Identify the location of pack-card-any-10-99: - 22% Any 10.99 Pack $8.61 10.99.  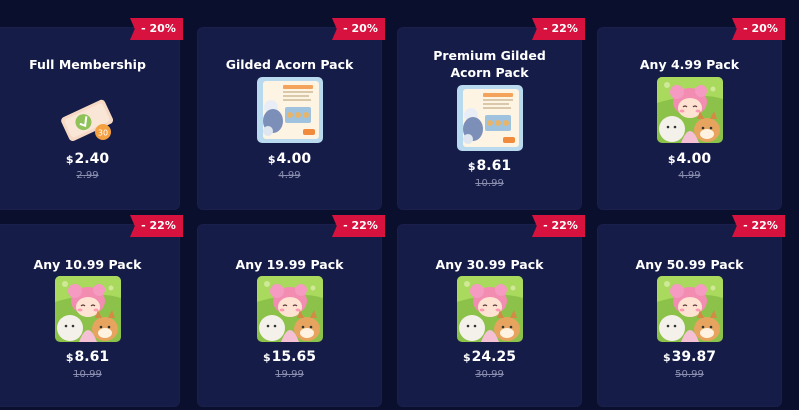
(91, 311).